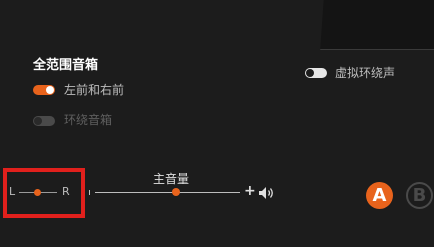  What do you see at coordinates (419, 195) in the screenshot?
I see `preset-b-button: B` at bounding box center [419, 195].